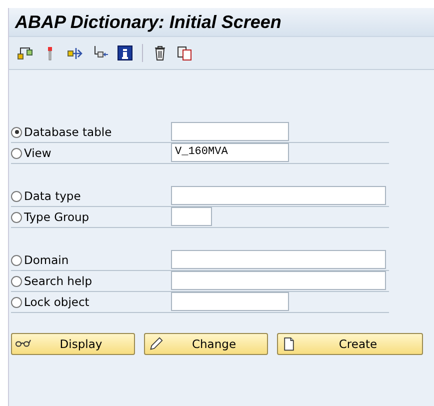  I want to click on create-button: Create, so click(350, 344).